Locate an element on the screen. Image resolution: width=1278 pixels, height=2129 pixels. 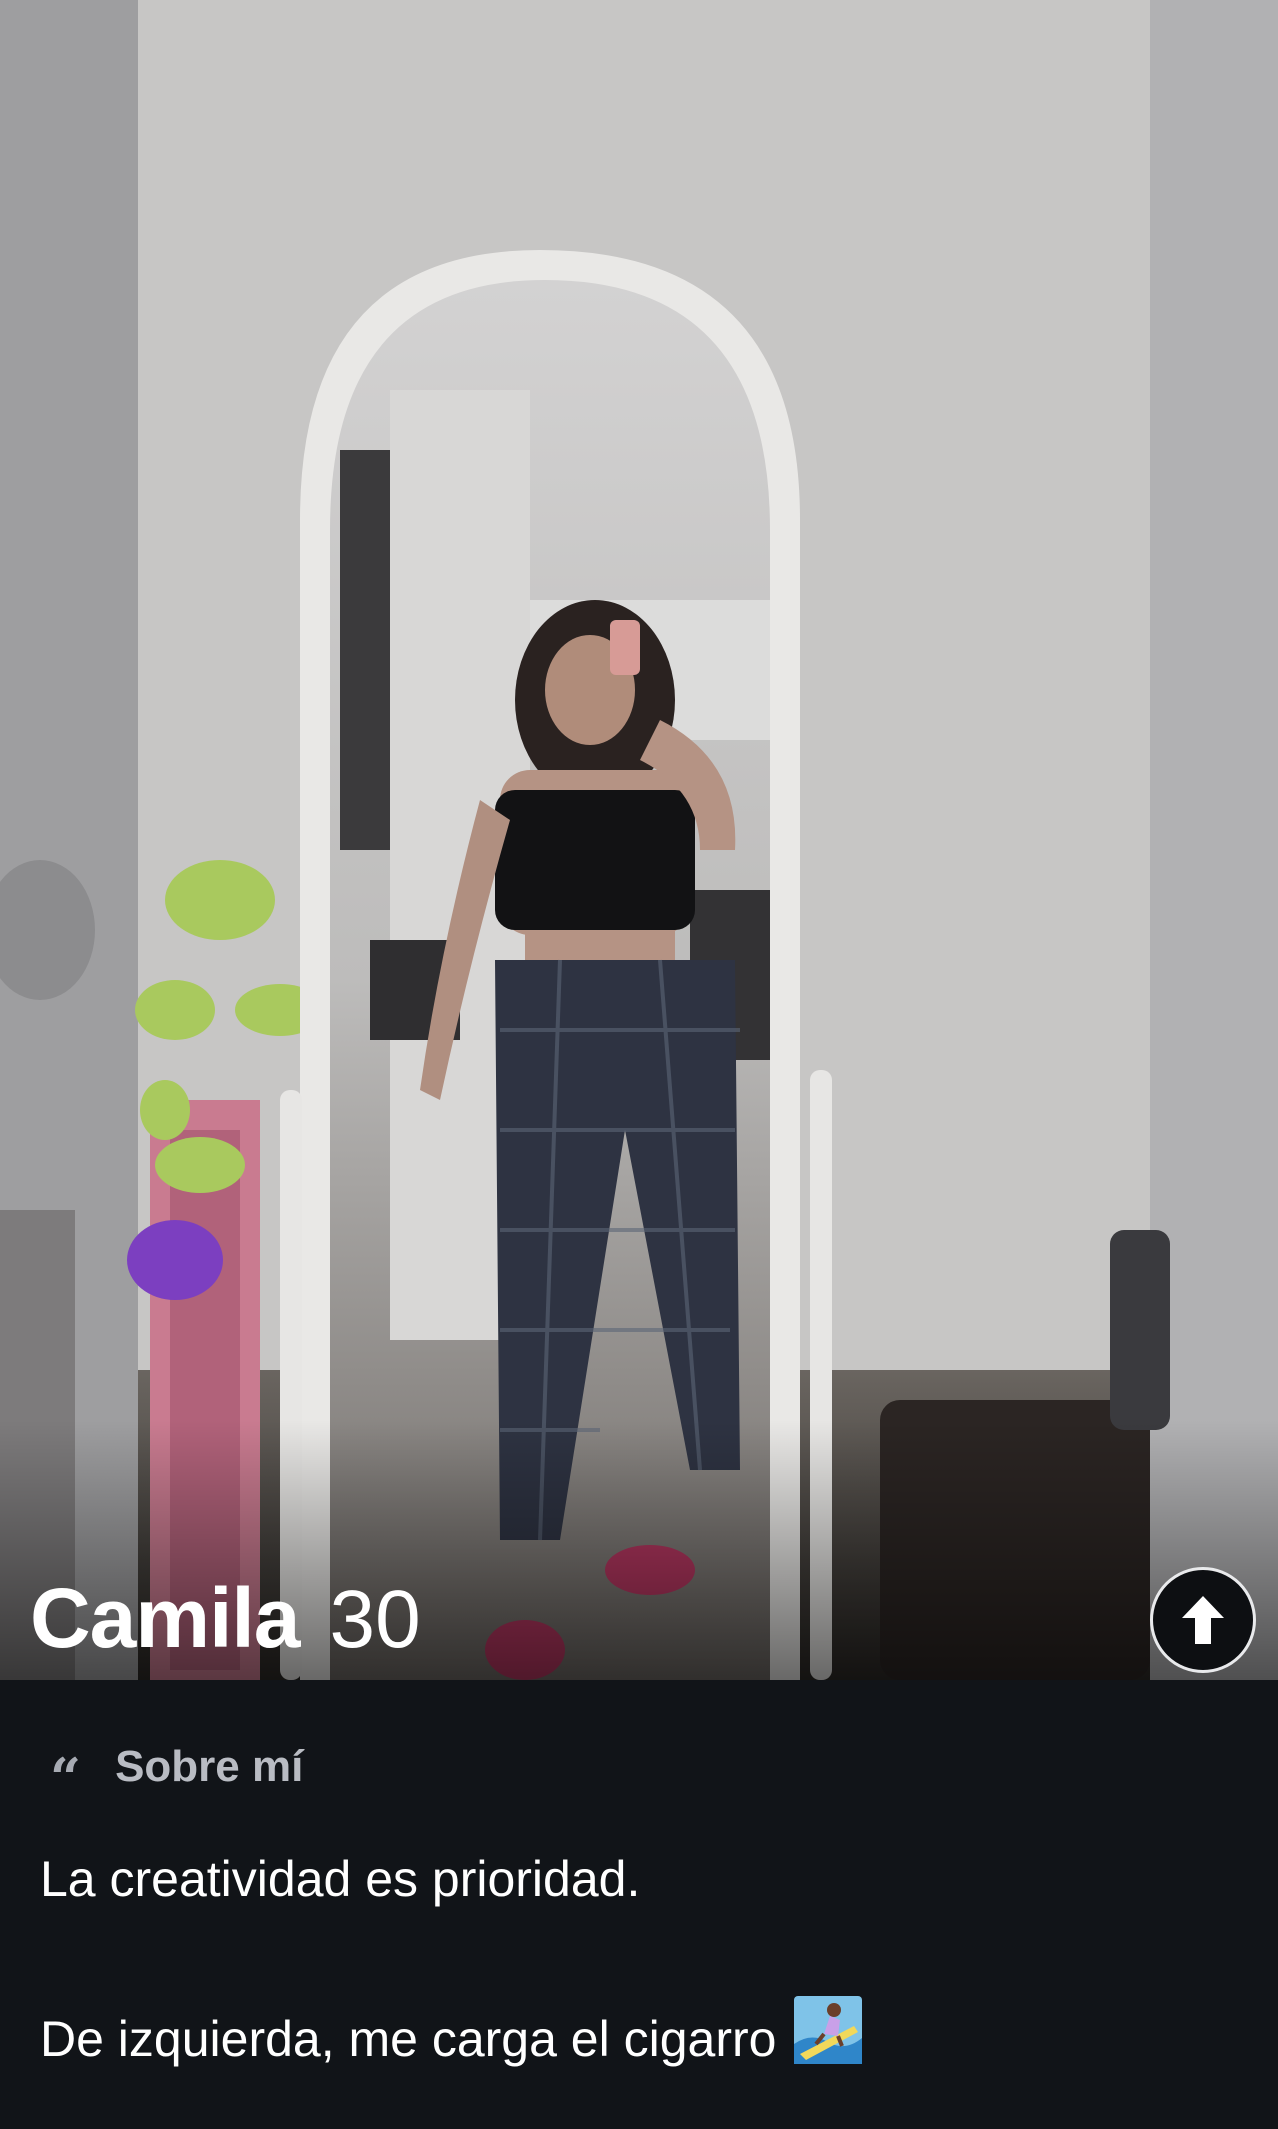
expand-profile-button is located at coordinates (1203, 1620).